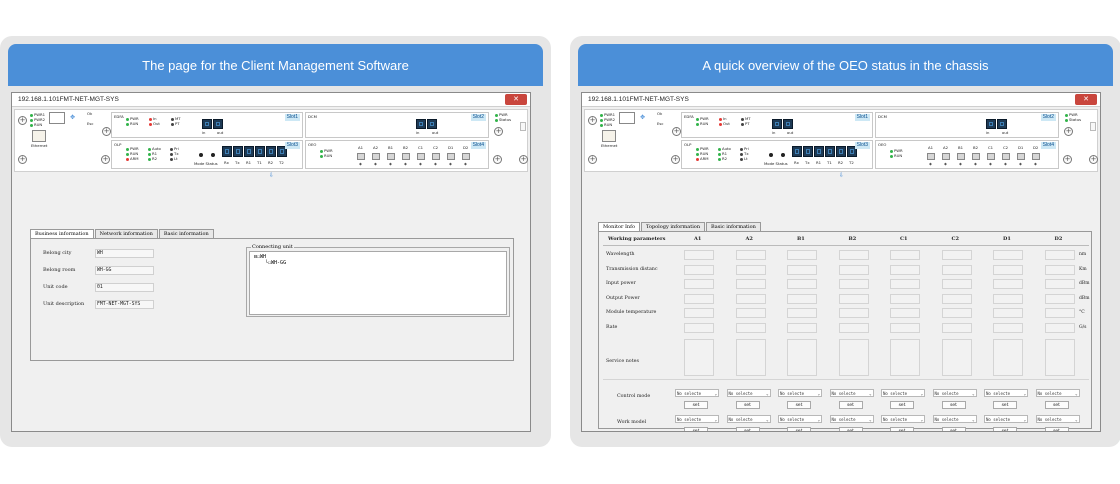 The height and width of the screenshot is (484, 1120). I want to click on control-mode-set-B1: set, so click(799, 405).